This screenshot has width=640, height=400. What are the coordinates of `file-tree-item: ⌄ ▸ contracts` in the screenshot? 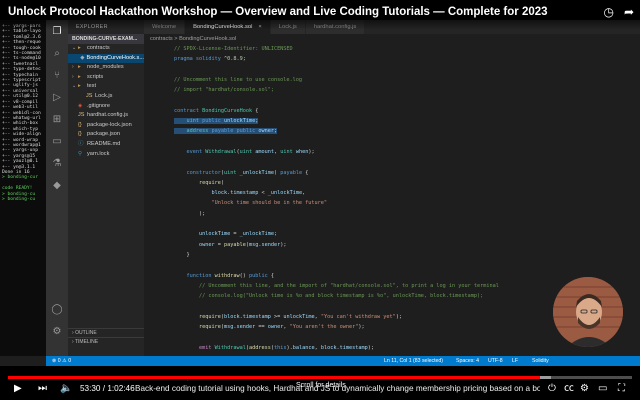 It's located at (106, 49).